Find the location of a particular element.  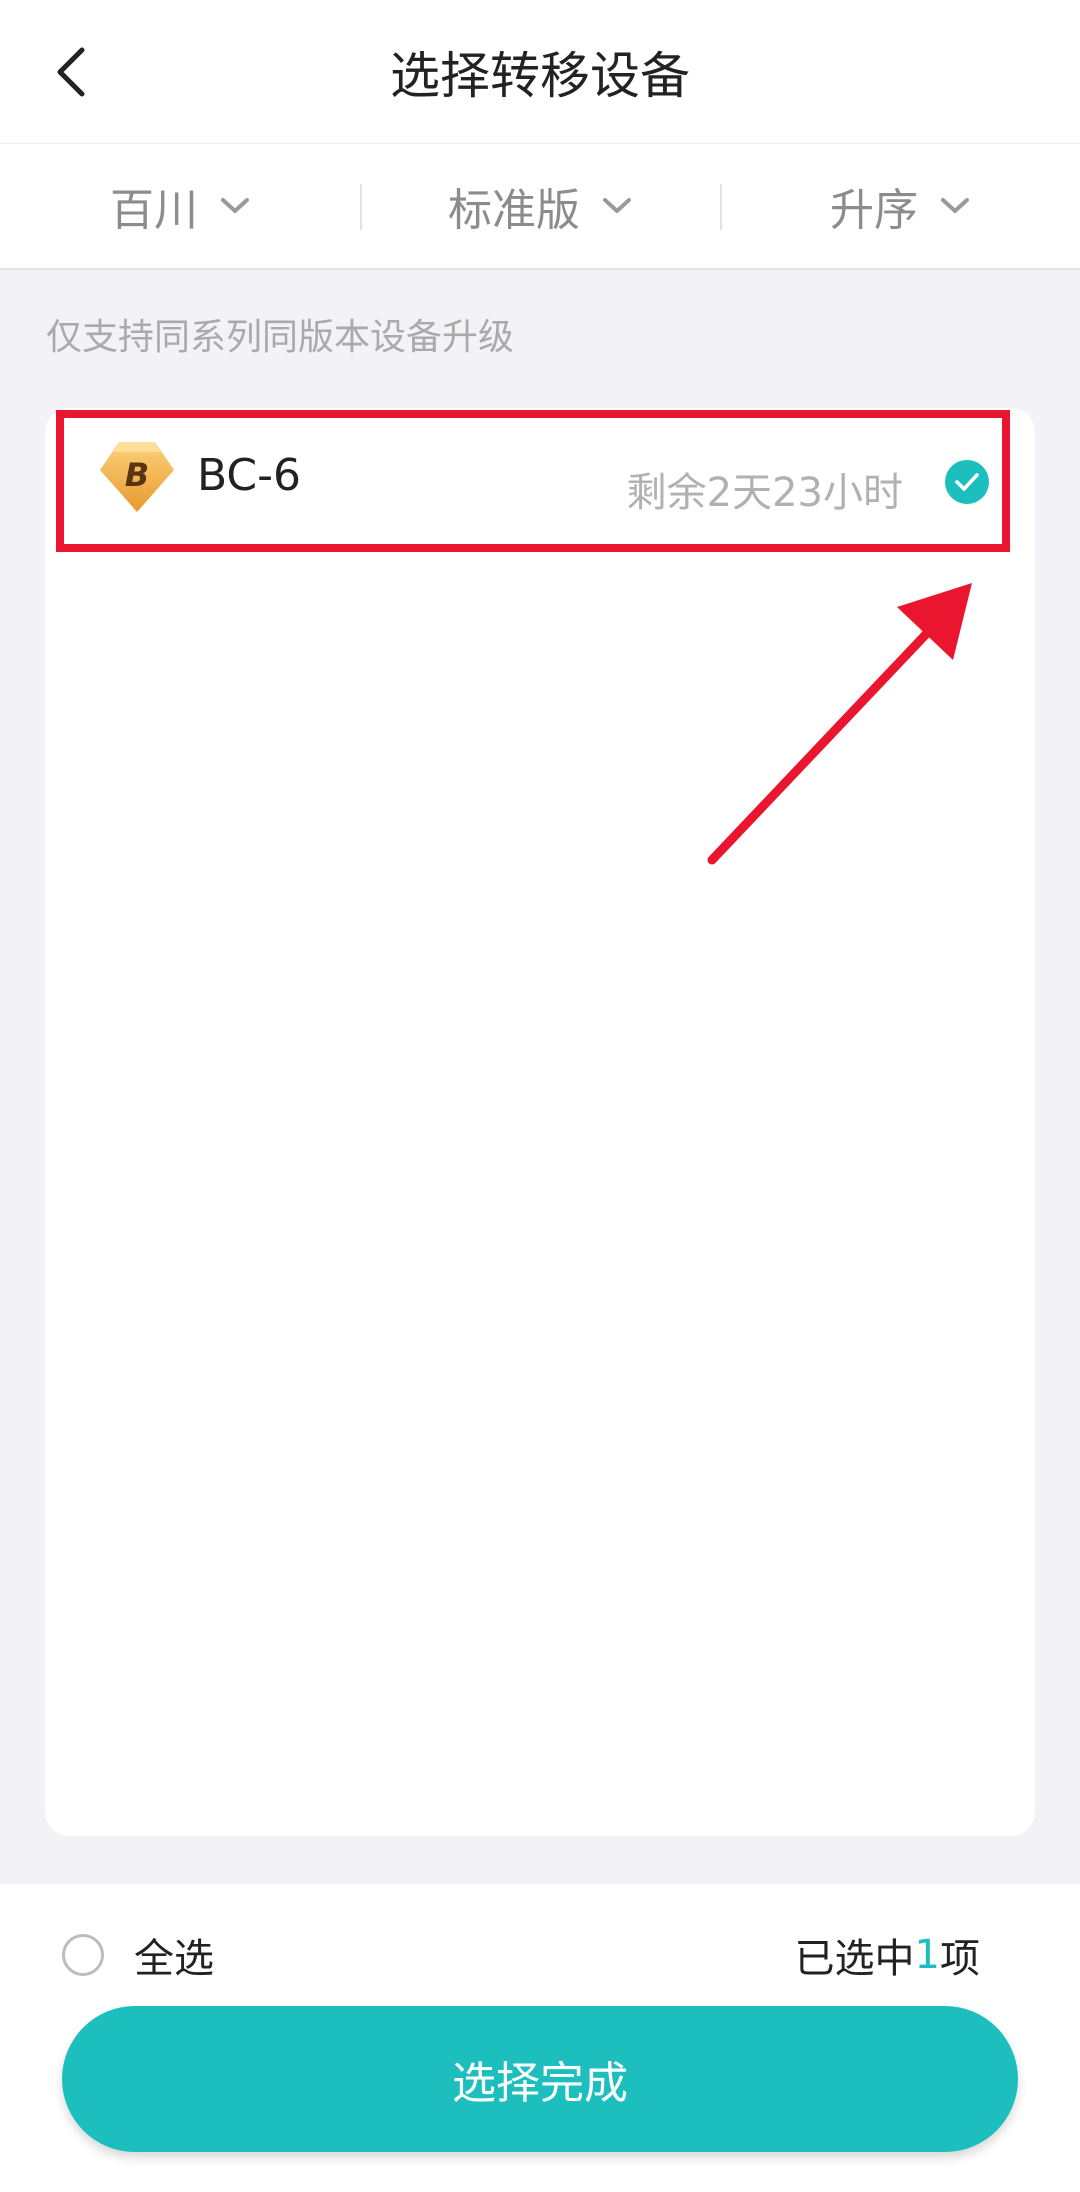

hint-text: 仅支持同系列同版本设备升级 is located at coordinates (280, 337).